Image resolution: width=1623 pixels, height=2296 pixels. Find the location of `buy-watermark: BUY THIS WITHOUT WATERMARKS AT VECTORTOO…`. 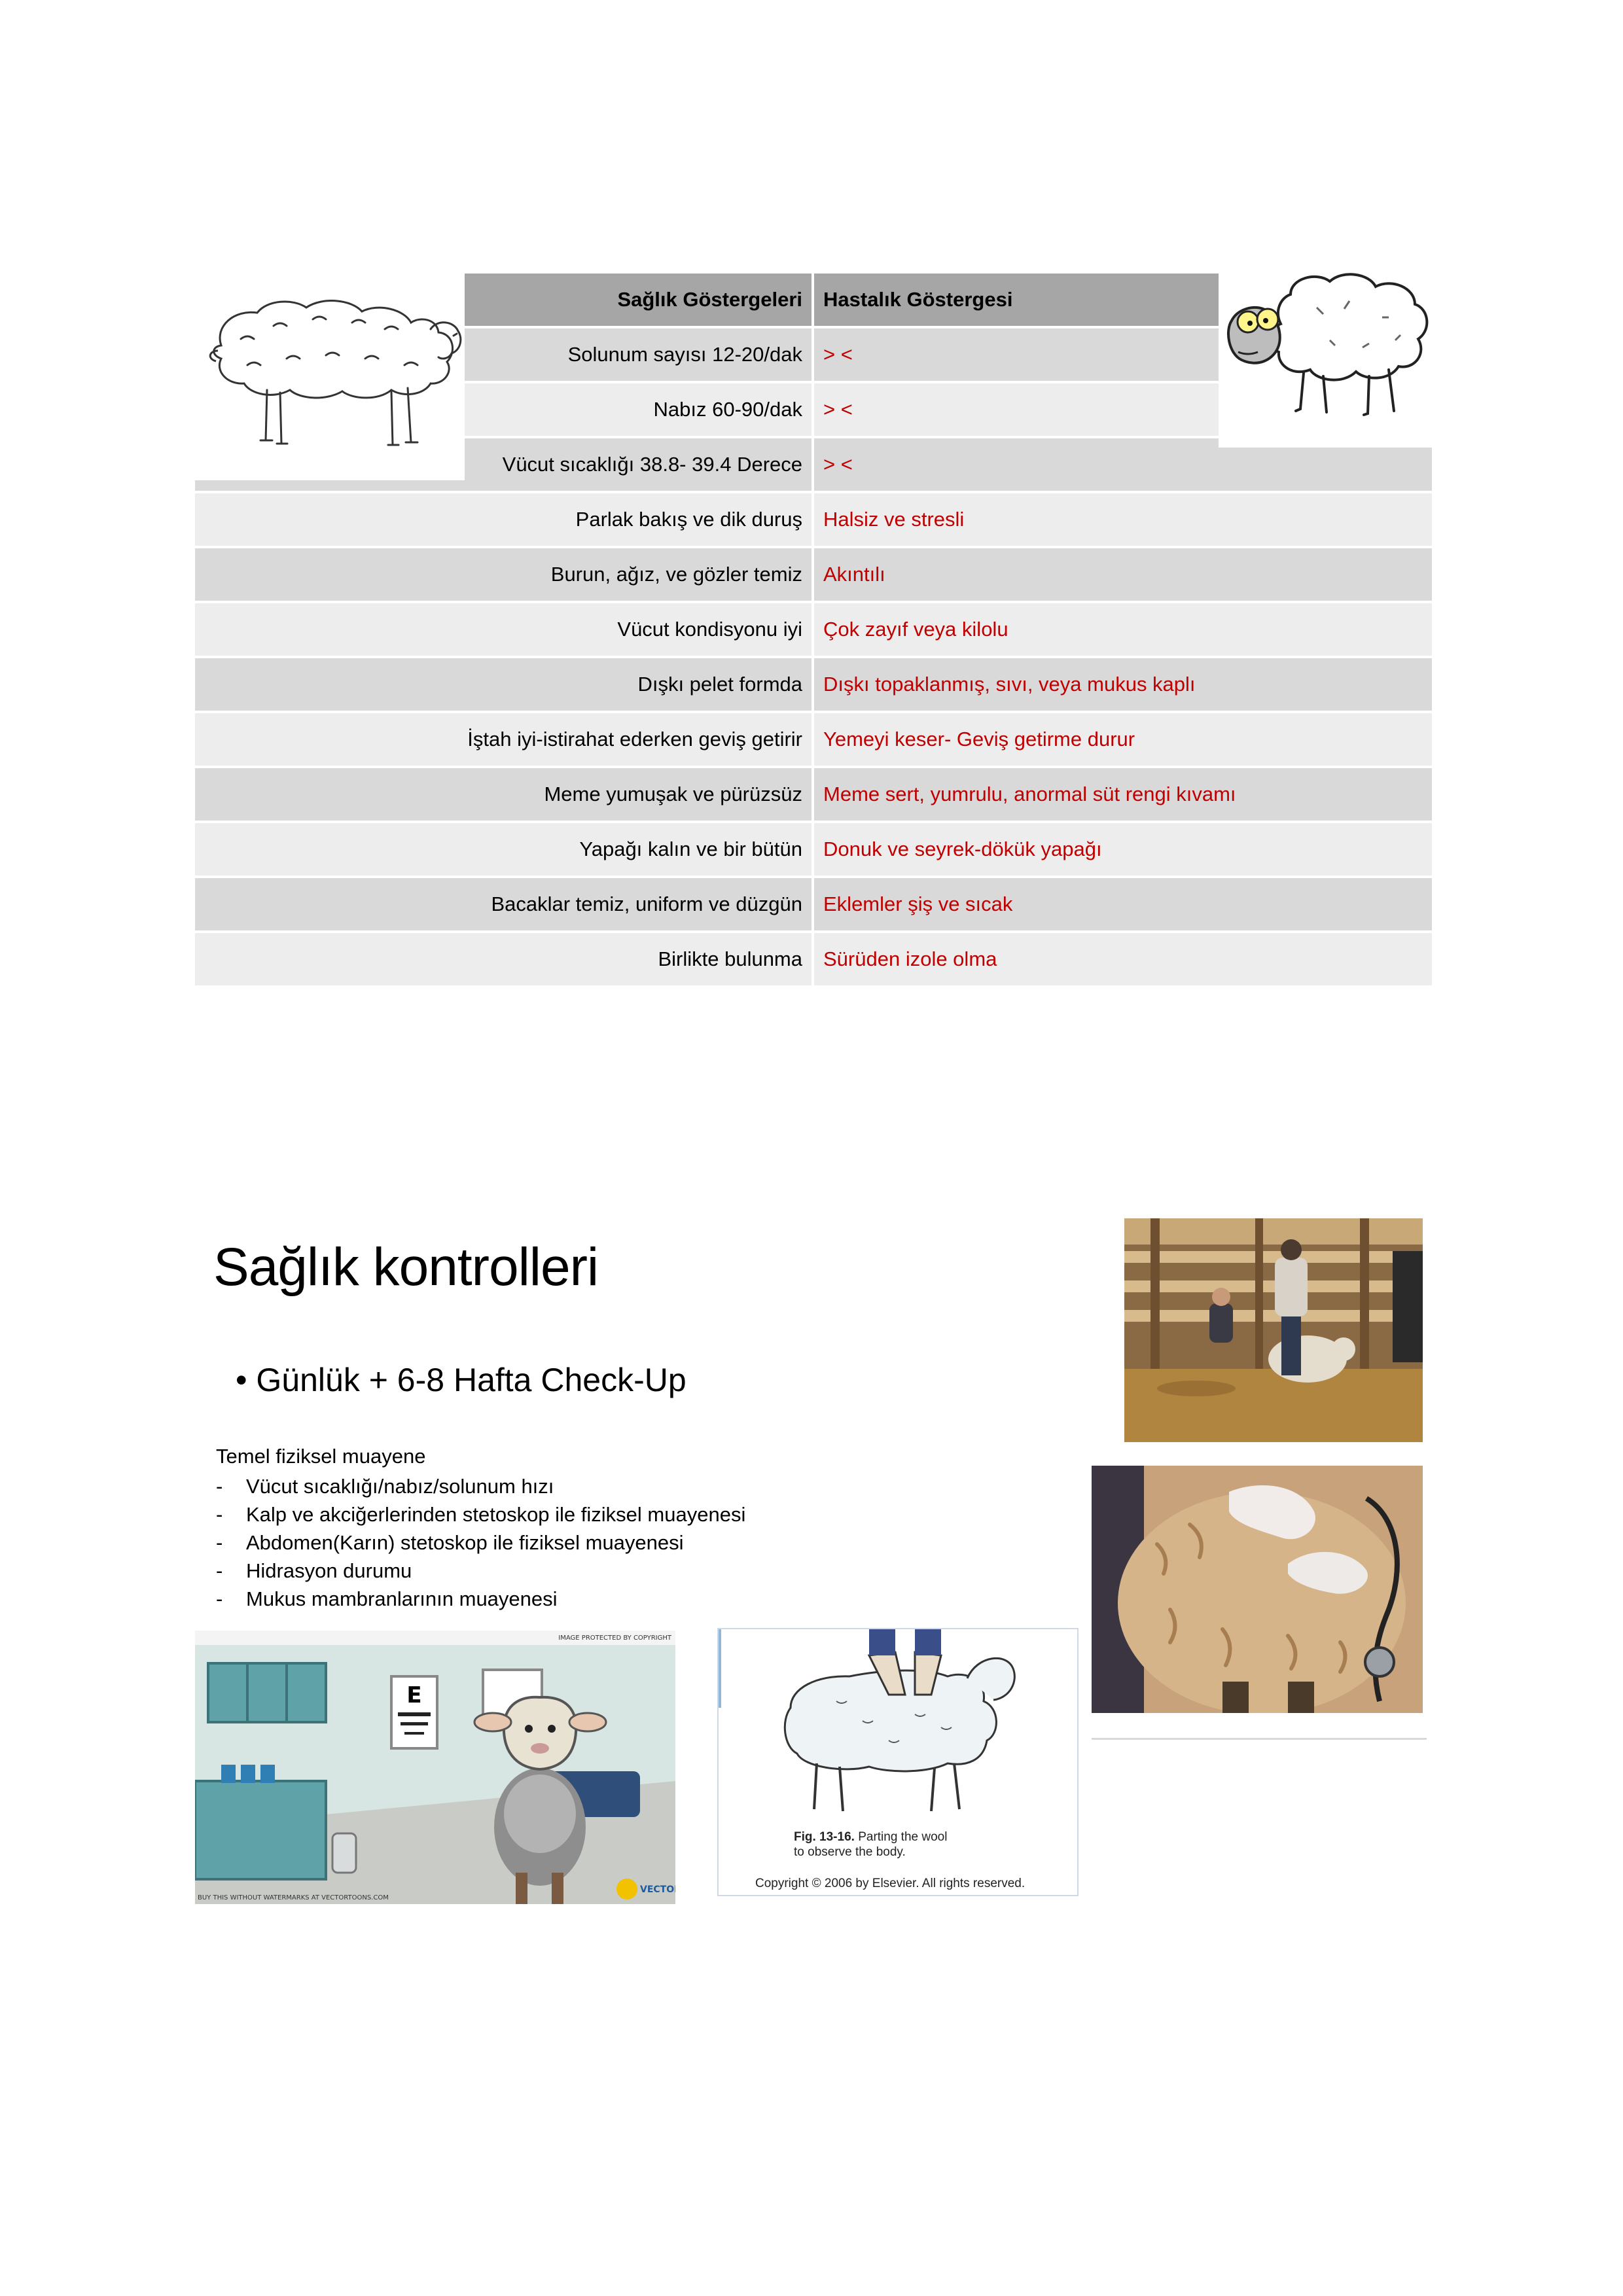

buy-watermark: BUY THIS WITHOUT WATERMARKS AT VECTORTOO… is located at coordinates (294, 1898).